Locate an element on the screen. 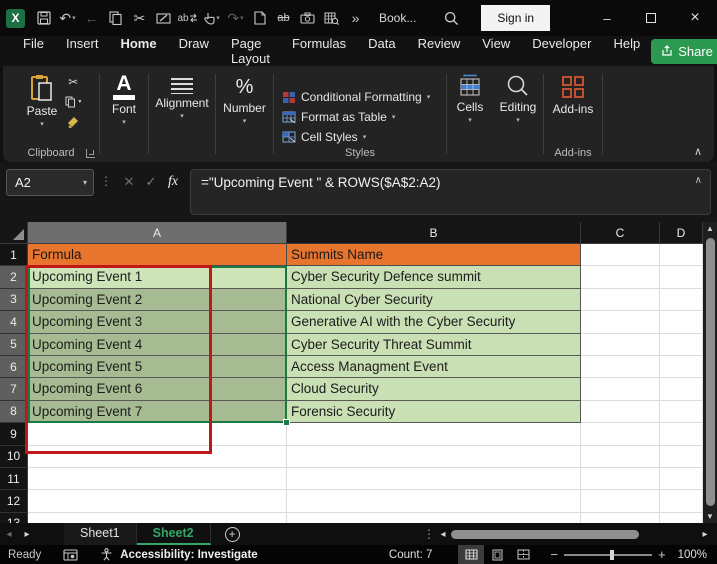 This screenshot has height=564, width=717. cell-B3: National Cyber Security is located at coordinates (434, 300).